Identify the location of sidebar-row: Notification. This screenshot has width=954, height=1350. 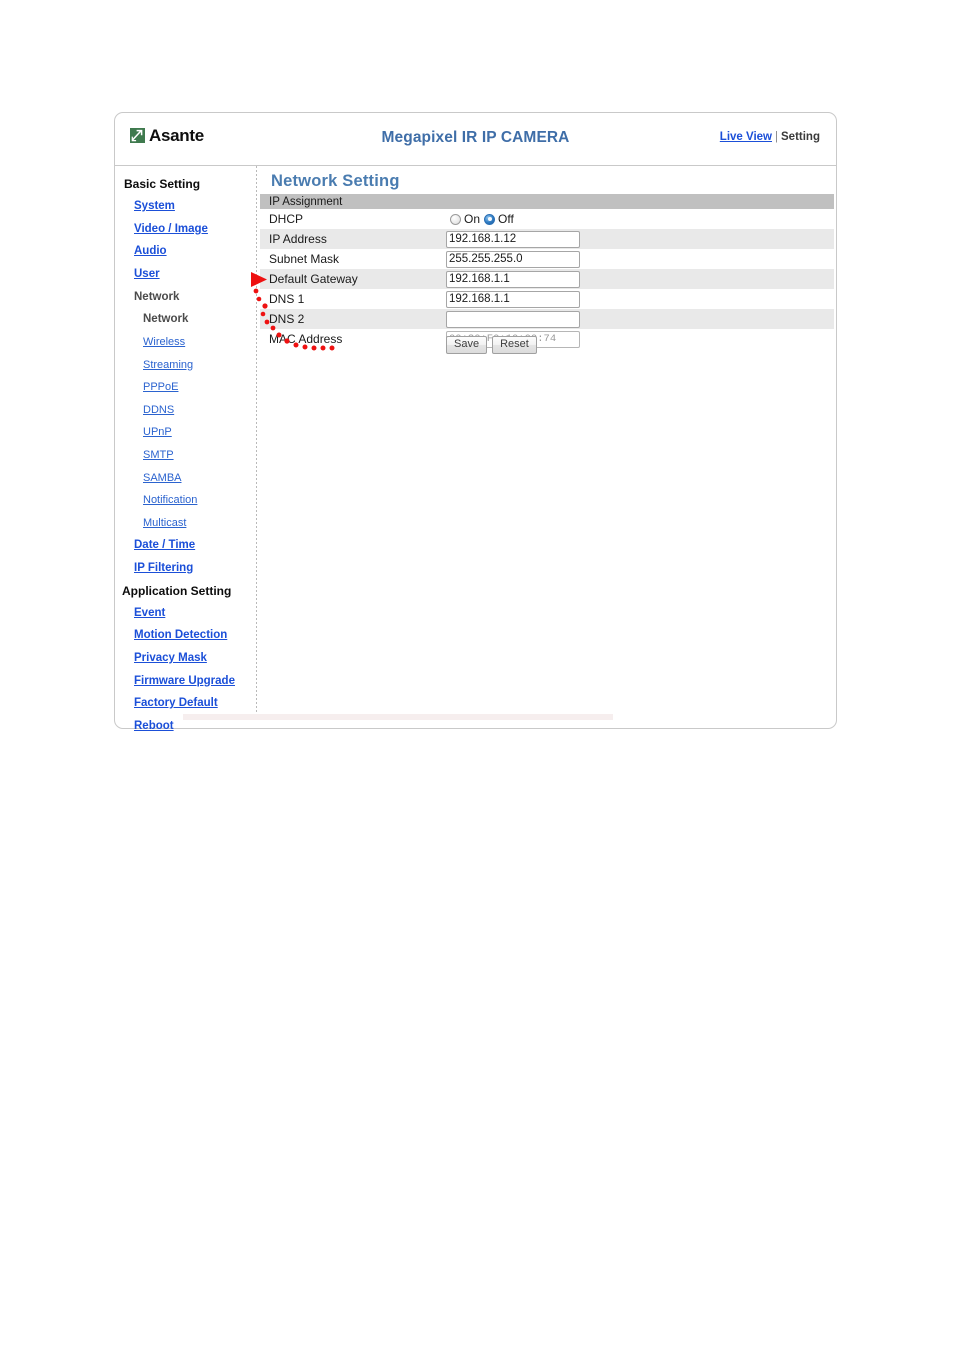
(185, 500).